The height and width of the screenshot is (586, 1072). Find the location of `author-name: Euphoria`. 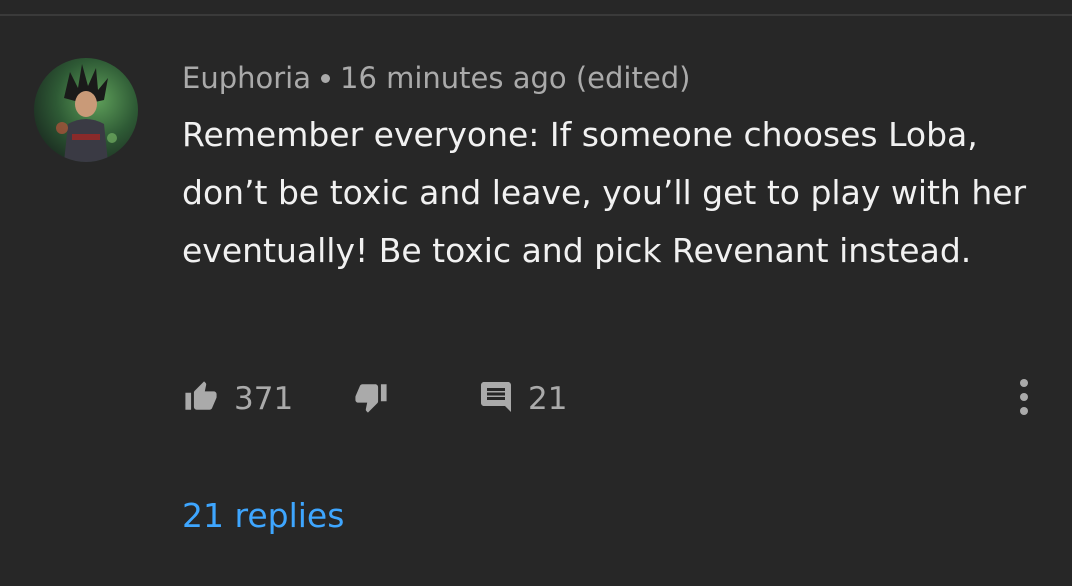

author-name: Euphoria is located at coordinates (246, 78).